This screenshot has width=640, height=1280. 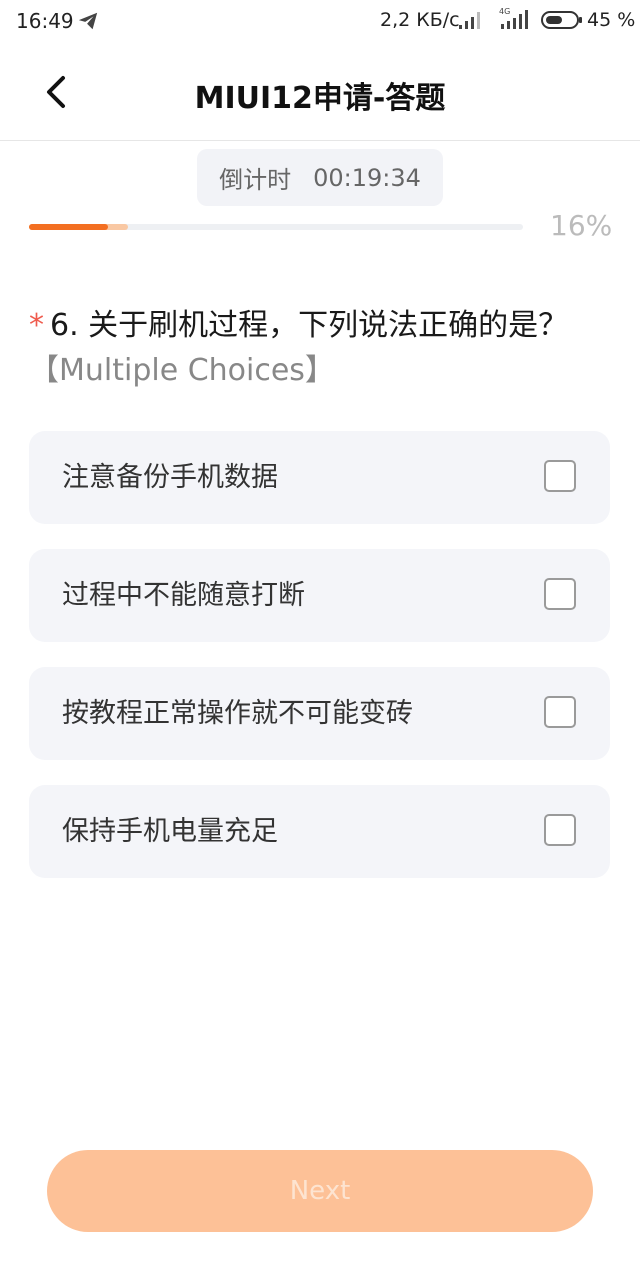 I want to click on option-label: 保持手机电量充足, so click(x=170, y=831).